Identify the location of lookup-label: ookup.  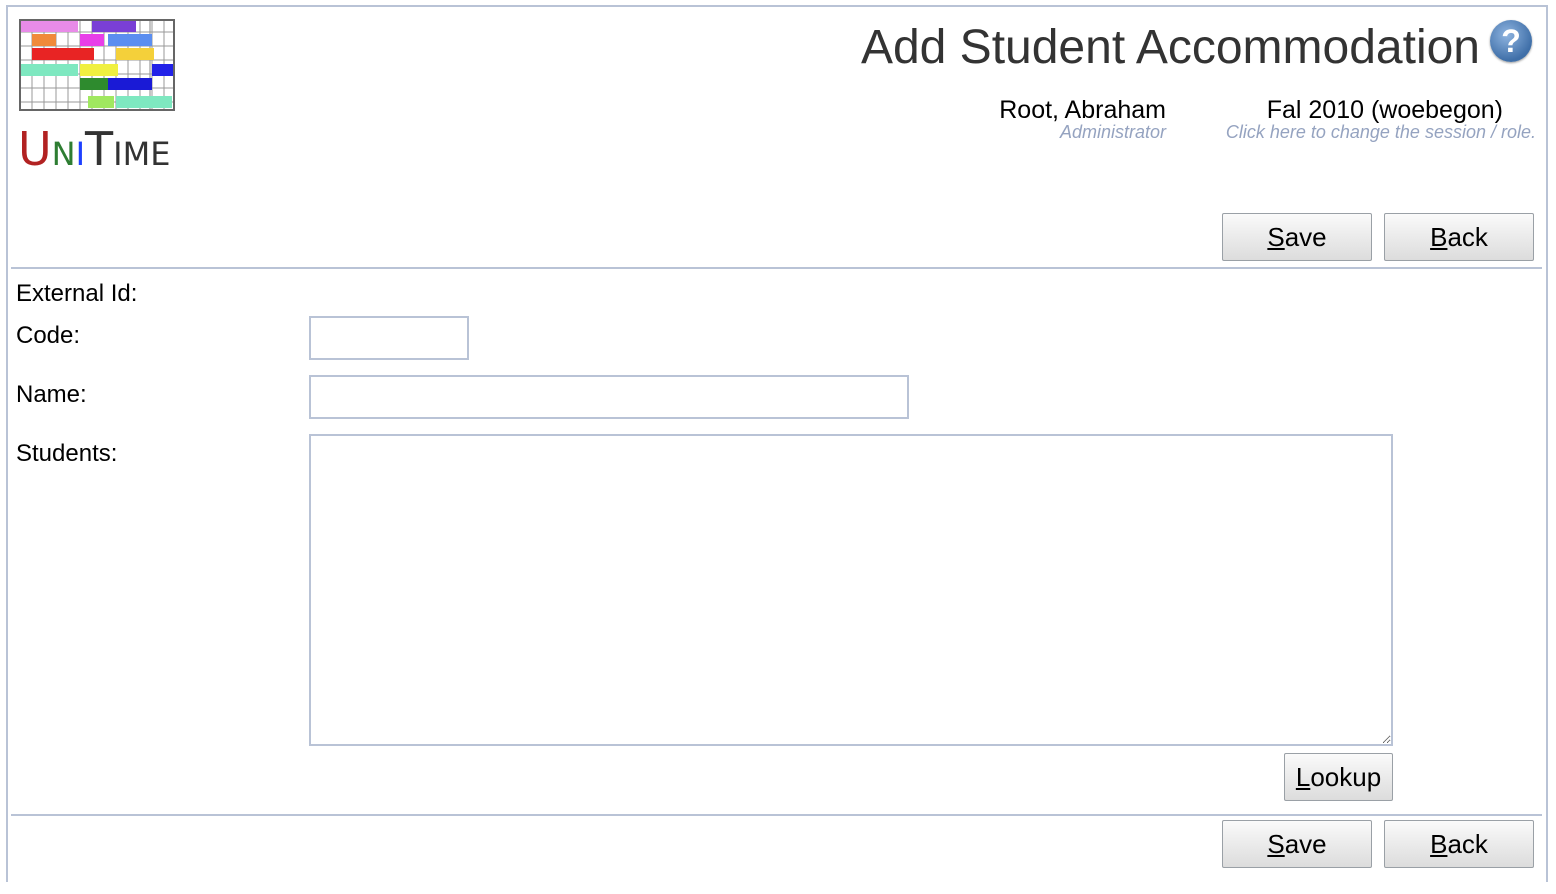
(1346, 777).